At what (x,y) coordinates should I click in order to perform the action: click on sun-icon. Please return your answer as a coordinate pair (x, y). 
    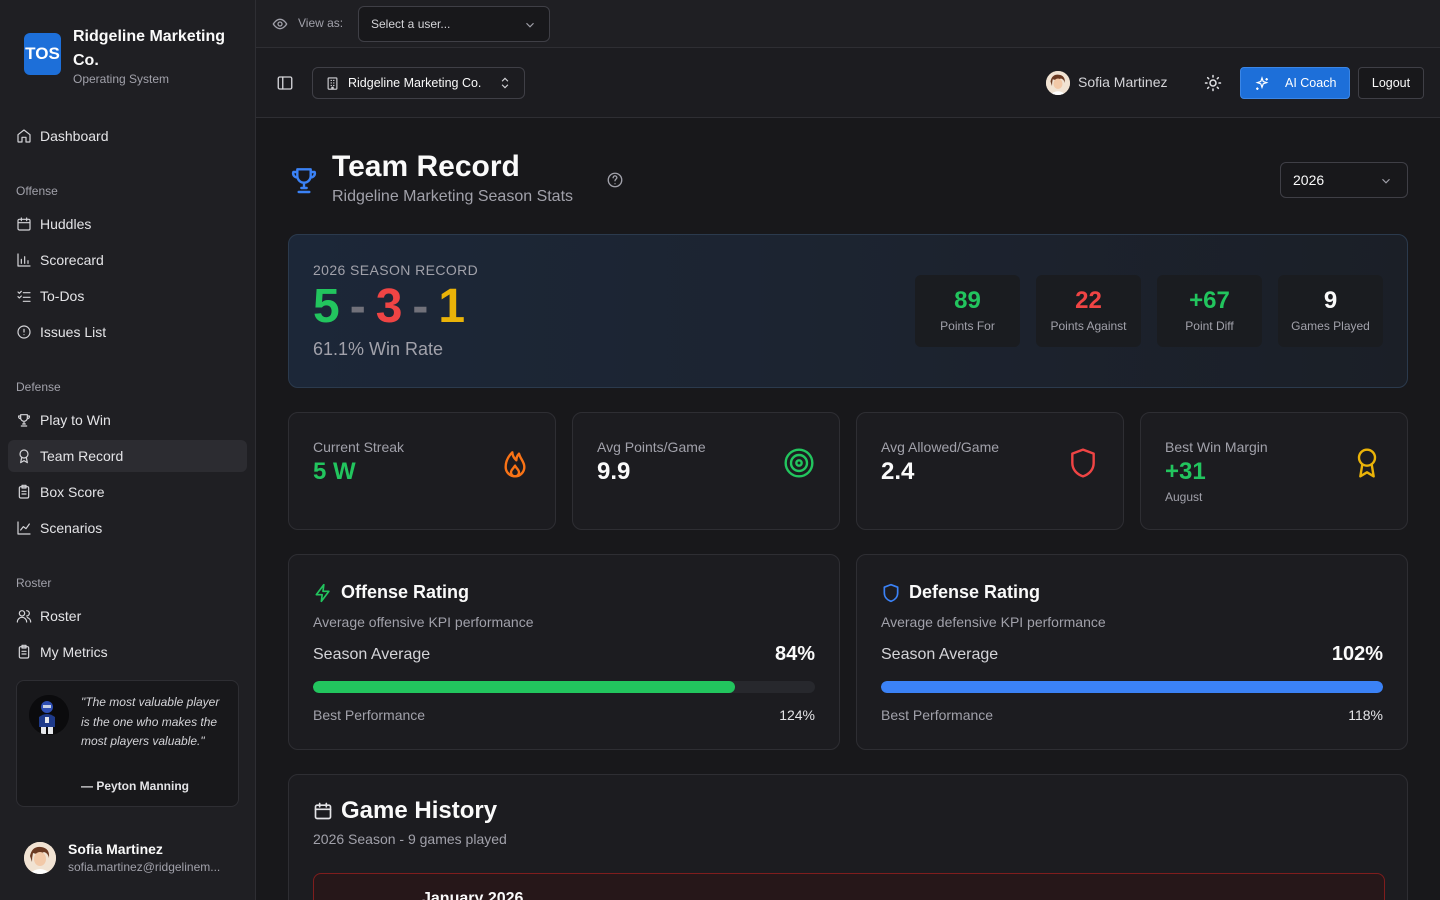
    Looking at the image, I should click on (1213, 83).